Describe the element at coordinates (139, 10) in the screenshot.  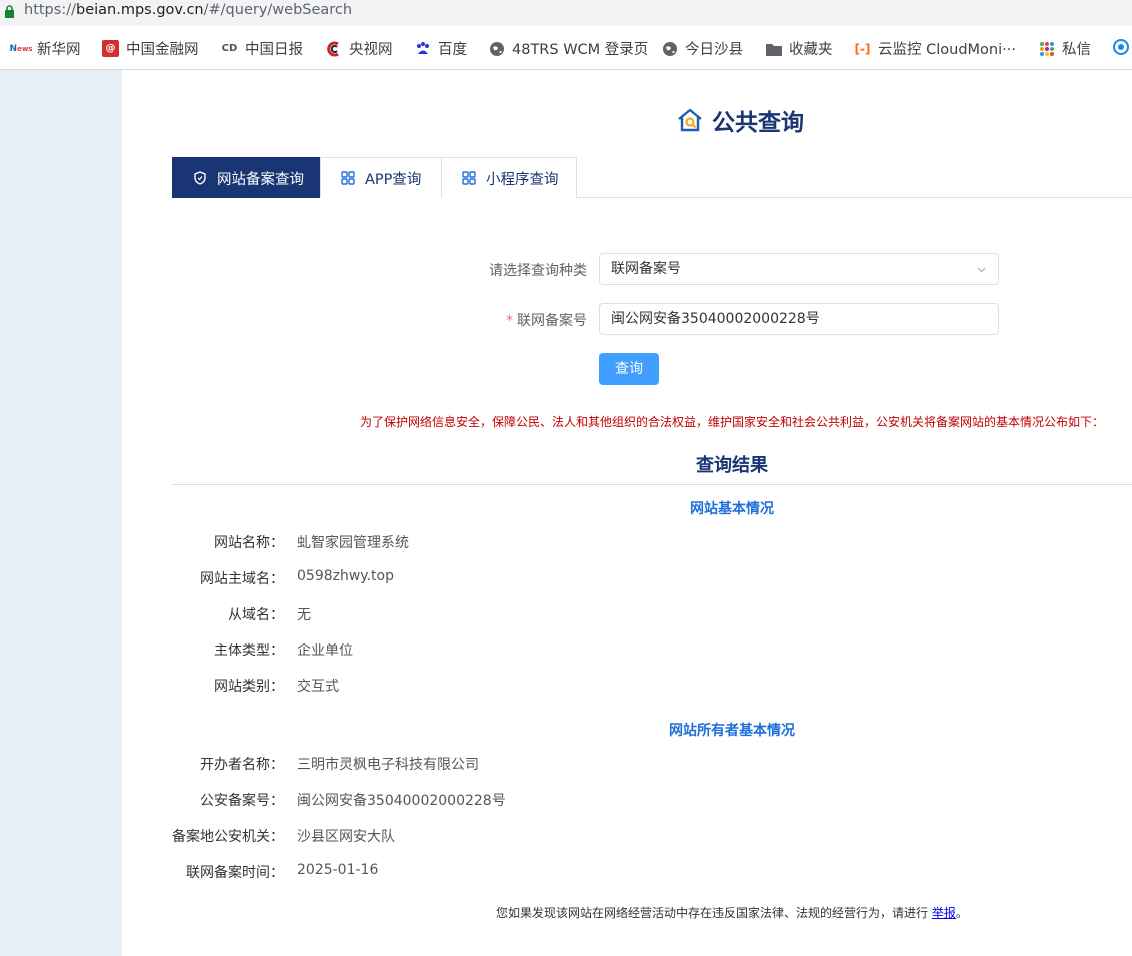
I see `url-host: beian.mps.gov.cn` at that location.